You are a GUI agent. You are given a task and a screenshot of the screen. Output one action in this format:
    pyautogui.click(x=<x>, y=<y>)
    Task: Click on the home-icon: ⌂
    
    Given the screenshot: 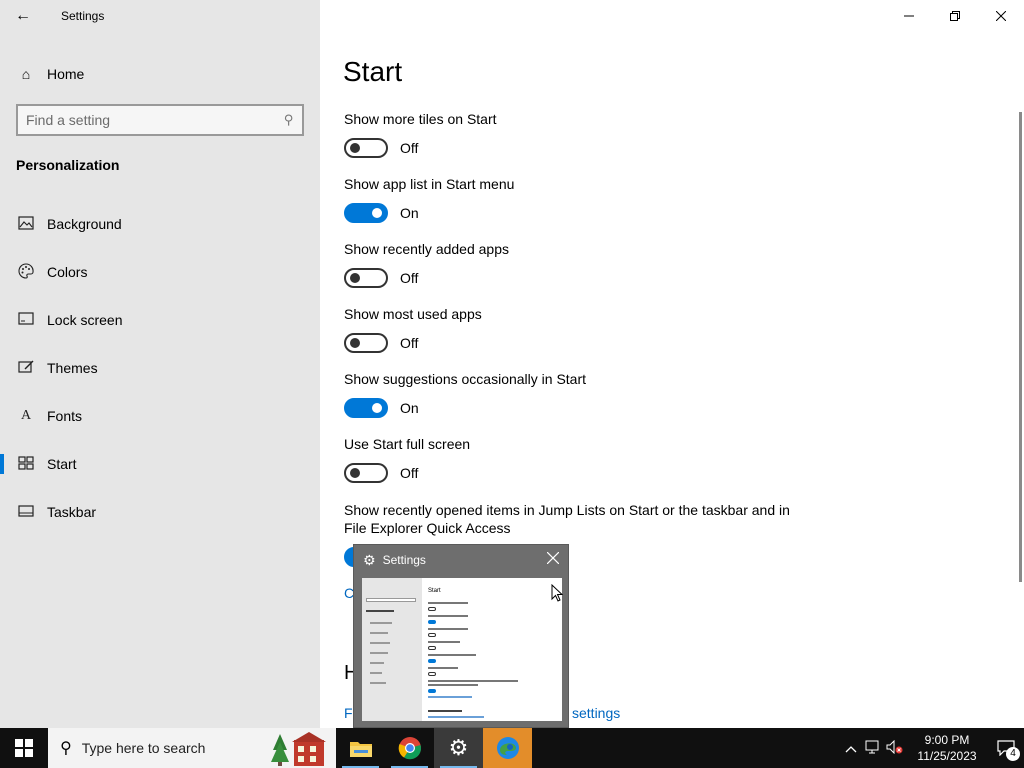 What is the action you would take?
    pyautogui.click(x=26, y=74)
    